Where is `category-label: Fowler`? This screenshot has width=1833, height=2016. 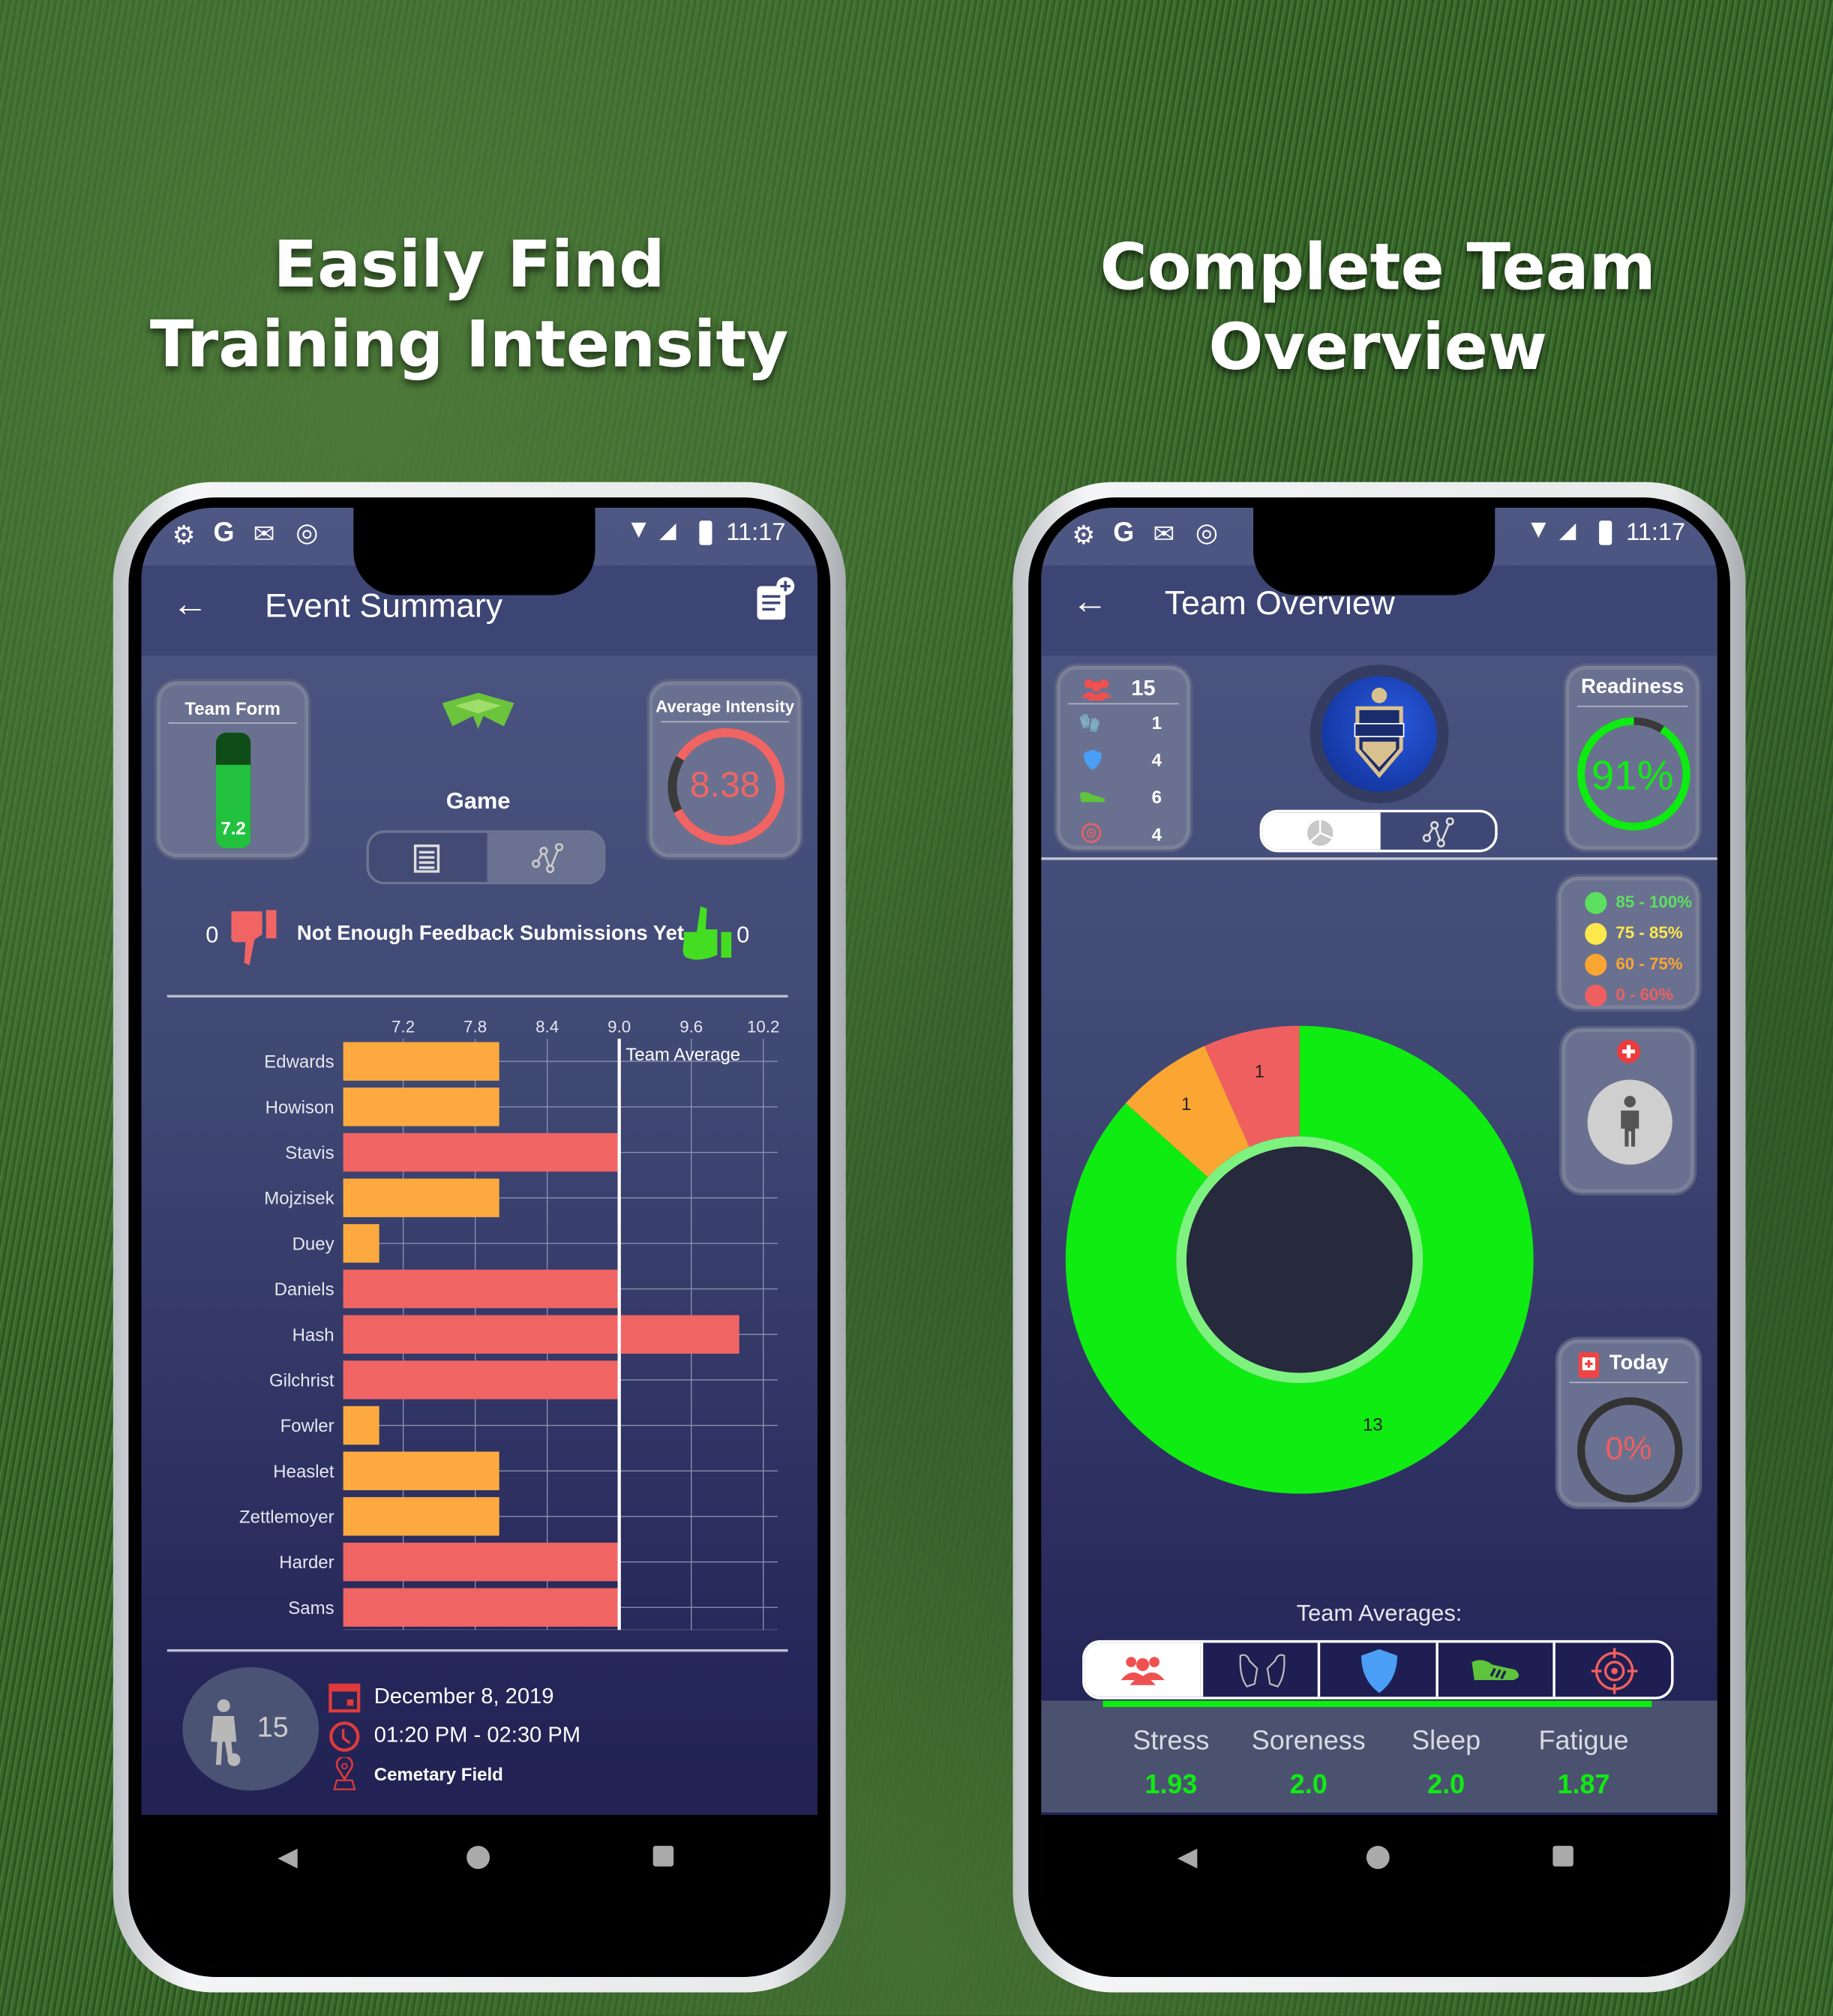
category-label: Fowler is located at coordinates (307, 1426).